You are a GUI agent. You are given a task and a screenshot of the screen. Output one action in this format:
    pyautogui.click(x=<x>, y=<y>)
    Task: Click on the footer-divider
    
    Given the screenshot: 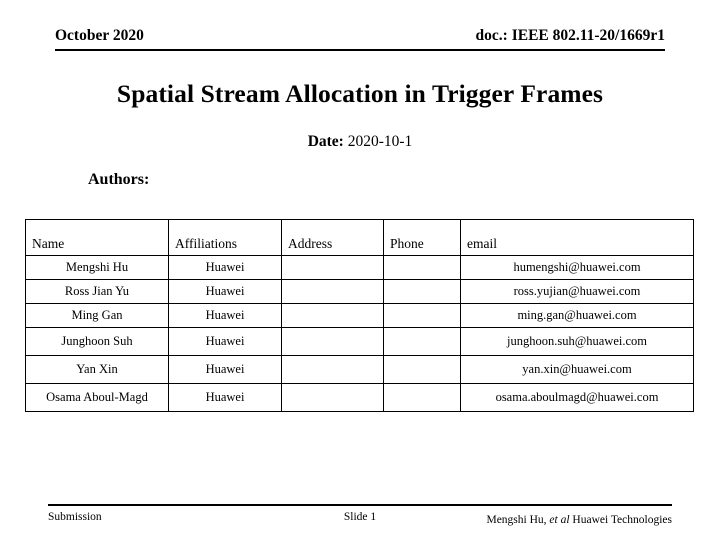 What is the action you would take?
    pyautogui.click(x=360, y=505)
    